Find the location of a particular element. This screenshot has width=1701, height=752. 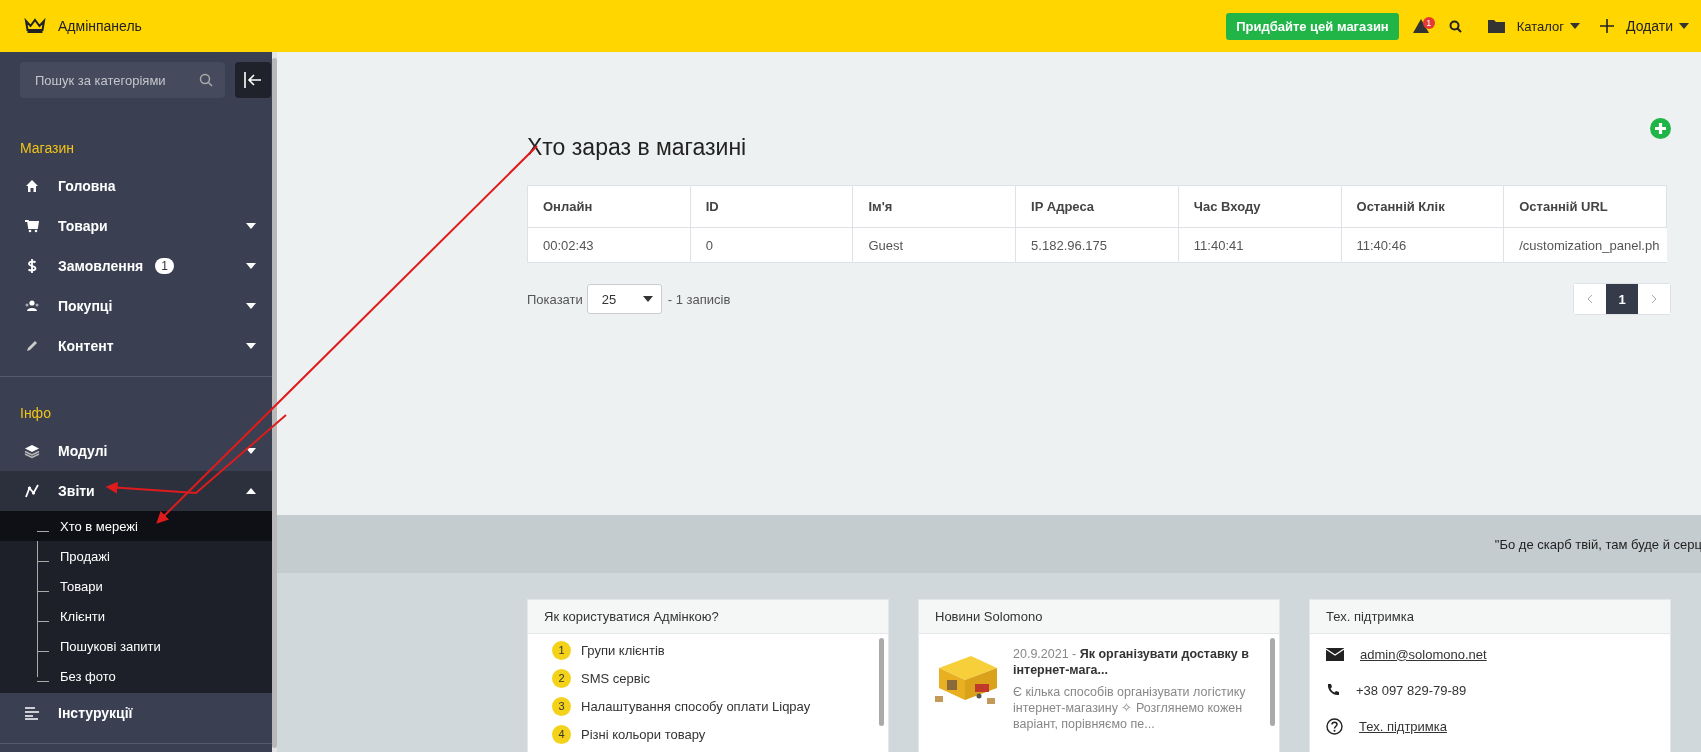

help-link: Різні кольори товару is located at coordinates (643, 734).